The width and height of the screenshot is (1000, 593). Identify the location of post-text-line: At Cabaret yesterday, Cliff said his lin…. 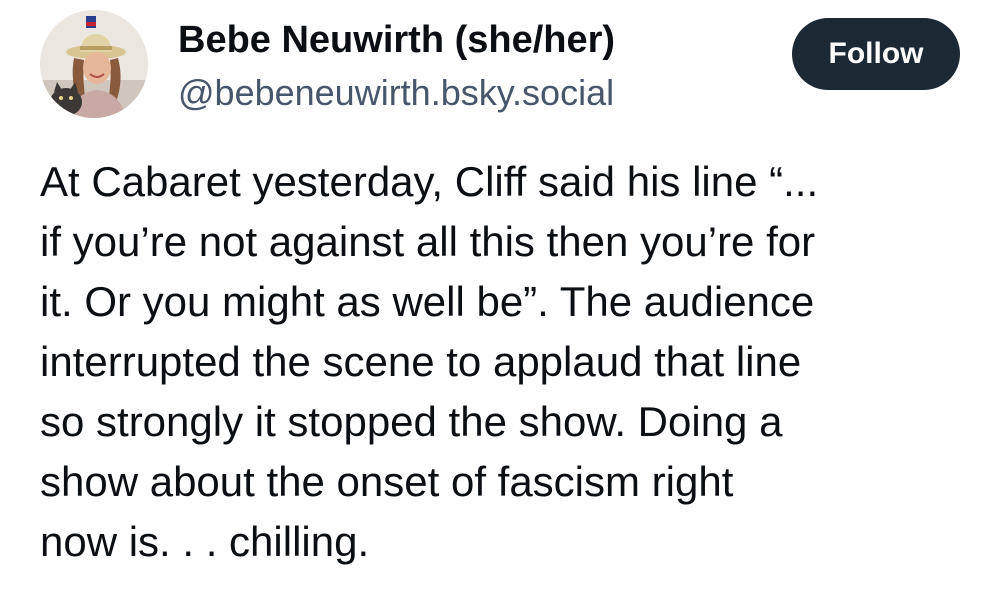
(429, 181).